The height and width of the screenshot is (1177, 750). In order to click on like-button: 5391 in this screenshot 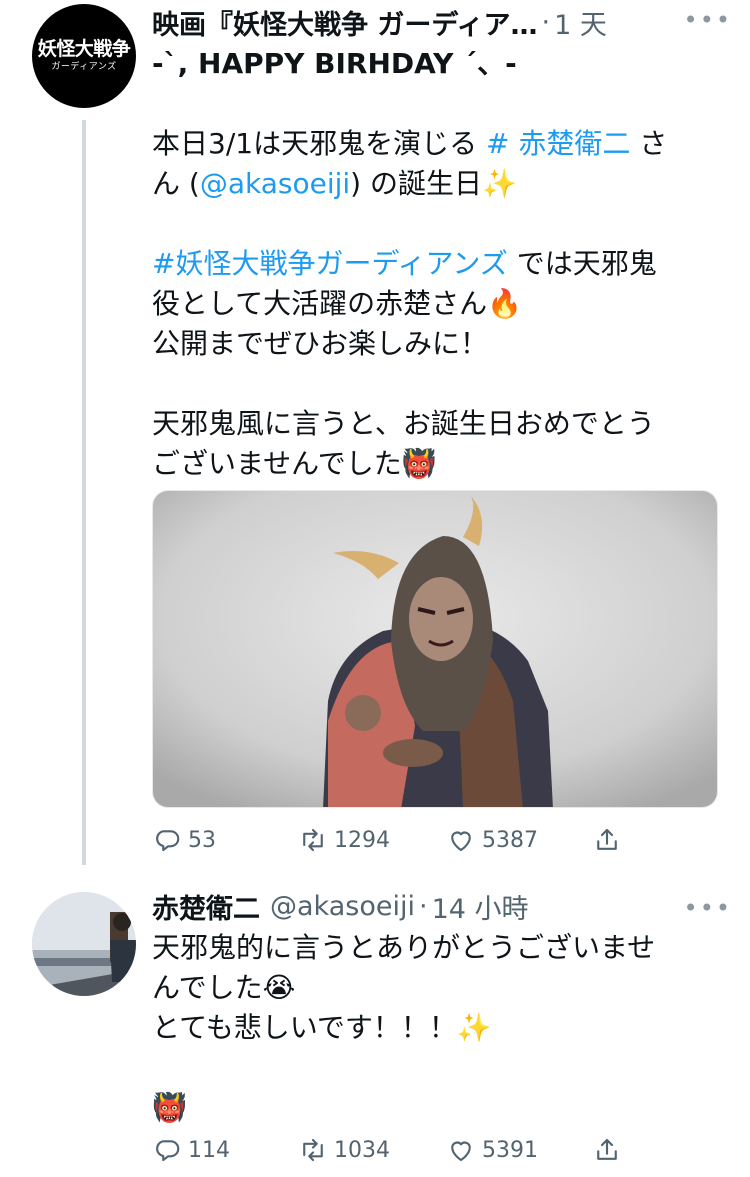, I will do `click(492, 1150)`.